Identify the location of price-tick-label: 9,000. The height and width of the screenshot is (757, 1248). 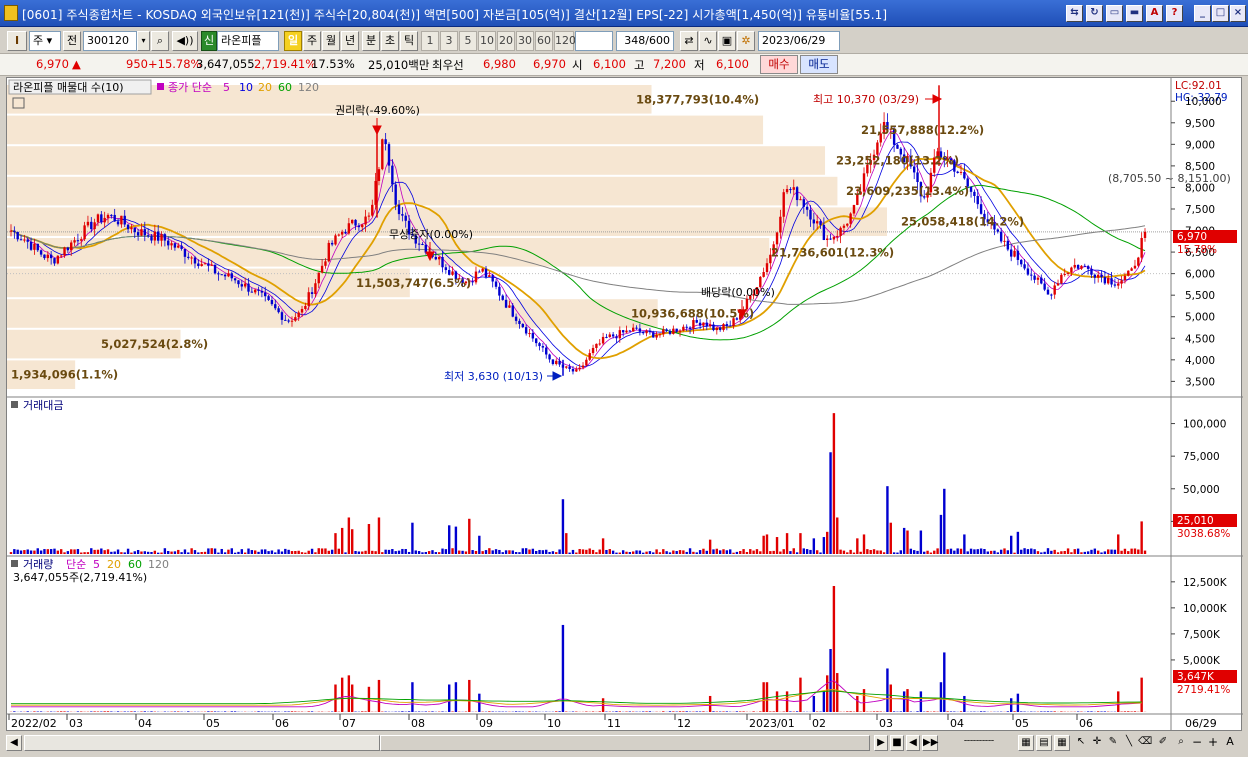
(1200, 145).